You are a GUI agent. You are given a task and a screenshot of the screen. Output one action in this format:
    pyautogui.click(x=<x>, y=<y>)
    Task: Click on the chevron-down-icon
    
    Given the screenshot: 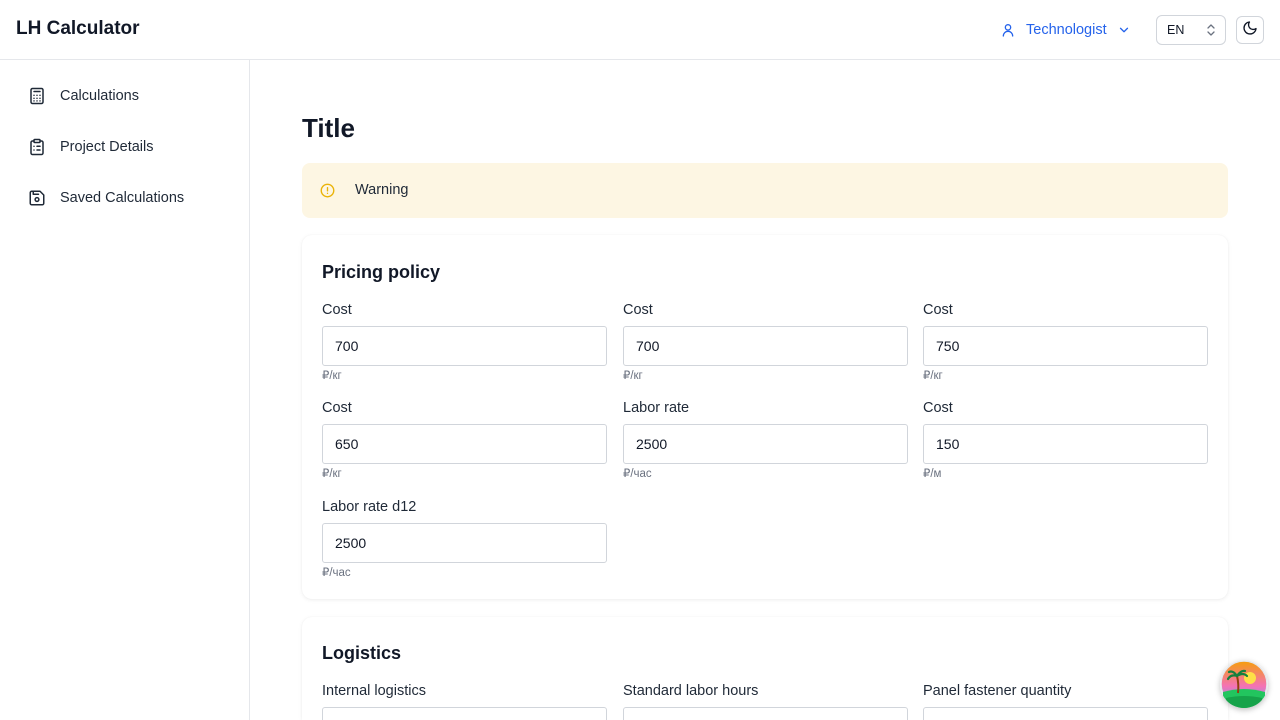 What is the action you would take?
    pyautogui.click(x=1124, y=30)
    